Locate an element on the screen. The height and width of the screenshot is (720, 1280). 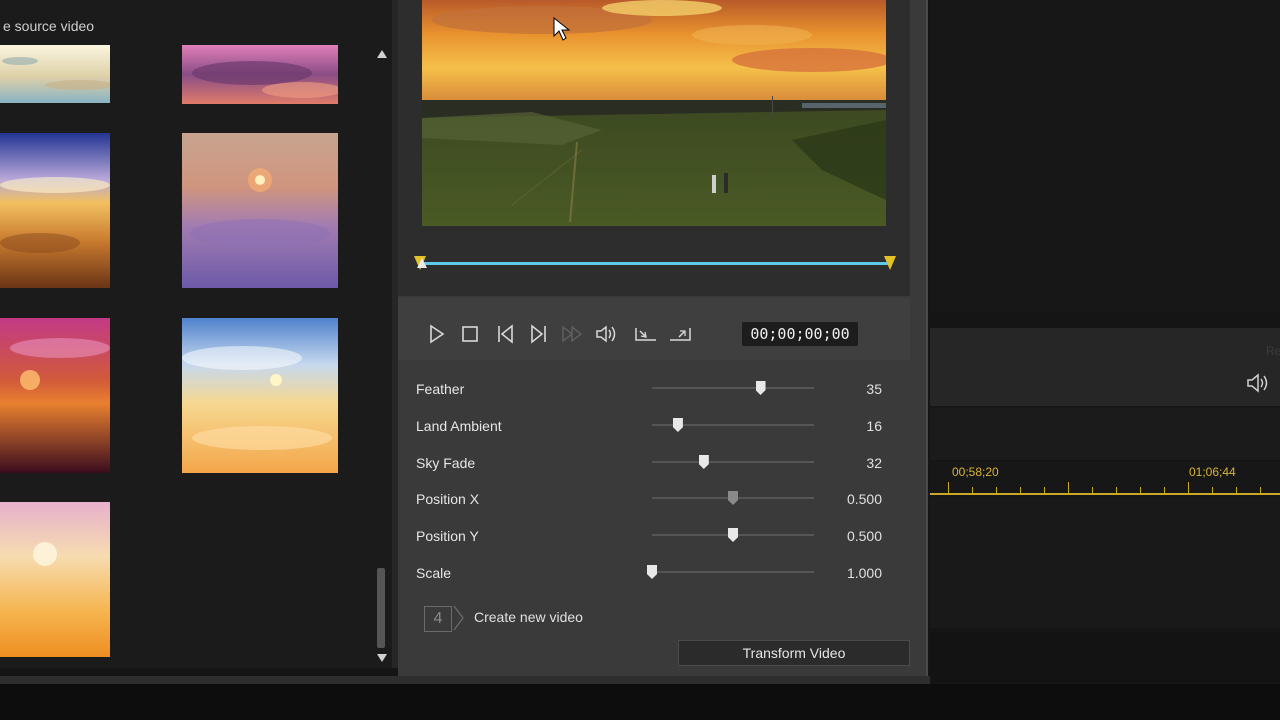
timecode-display: 00;00;00;00 is located at coordinates (800, 334).